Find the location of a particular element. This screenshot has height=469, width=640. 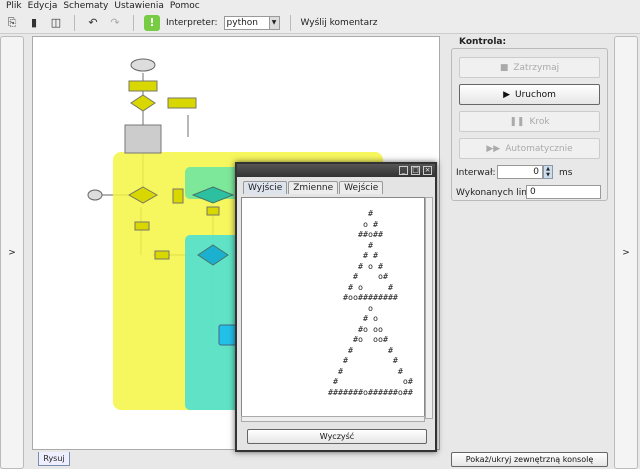

auto-label: Automatycznie is located at coordinates (539, 148).